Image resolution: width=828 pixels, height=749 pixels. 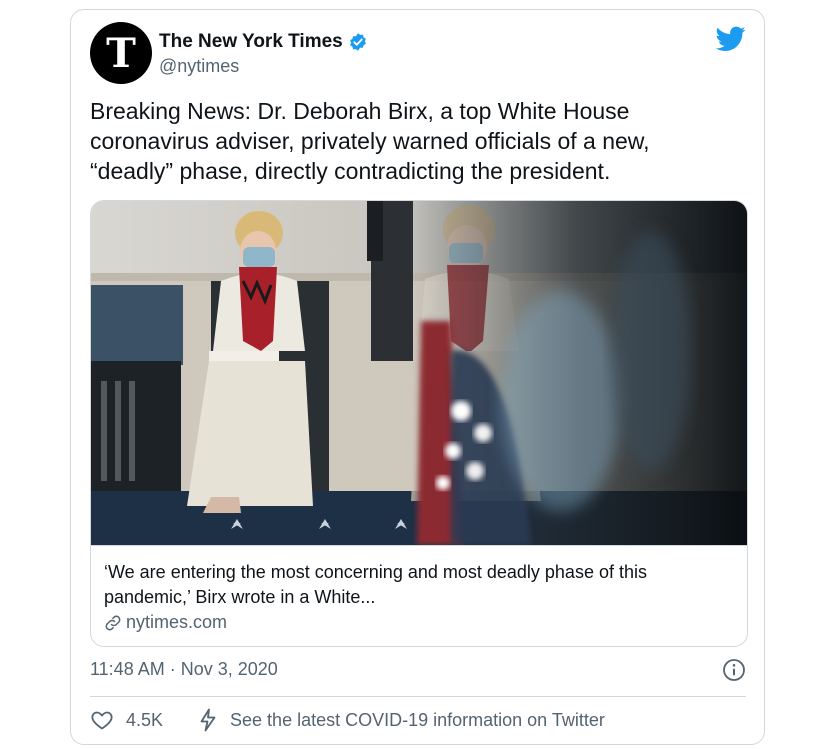 I want to click on lightning-bolt-icon, so click(x=208, y=720).